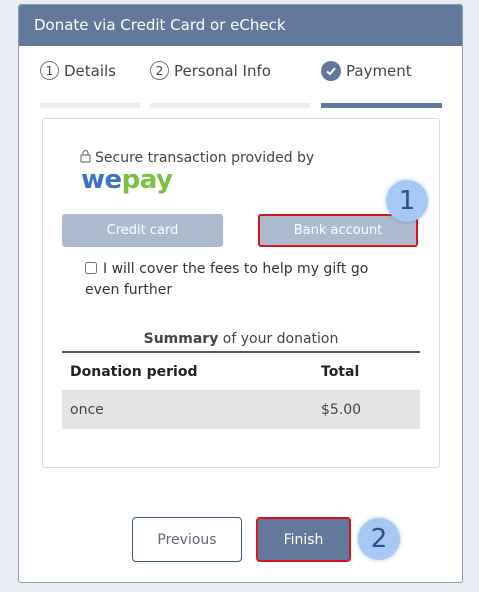 The image size is (479, 592). What do you see at coordinates (222, 70) in the screenshot?
I see `step-label: Personal Info` at bounding box center [222, 70].